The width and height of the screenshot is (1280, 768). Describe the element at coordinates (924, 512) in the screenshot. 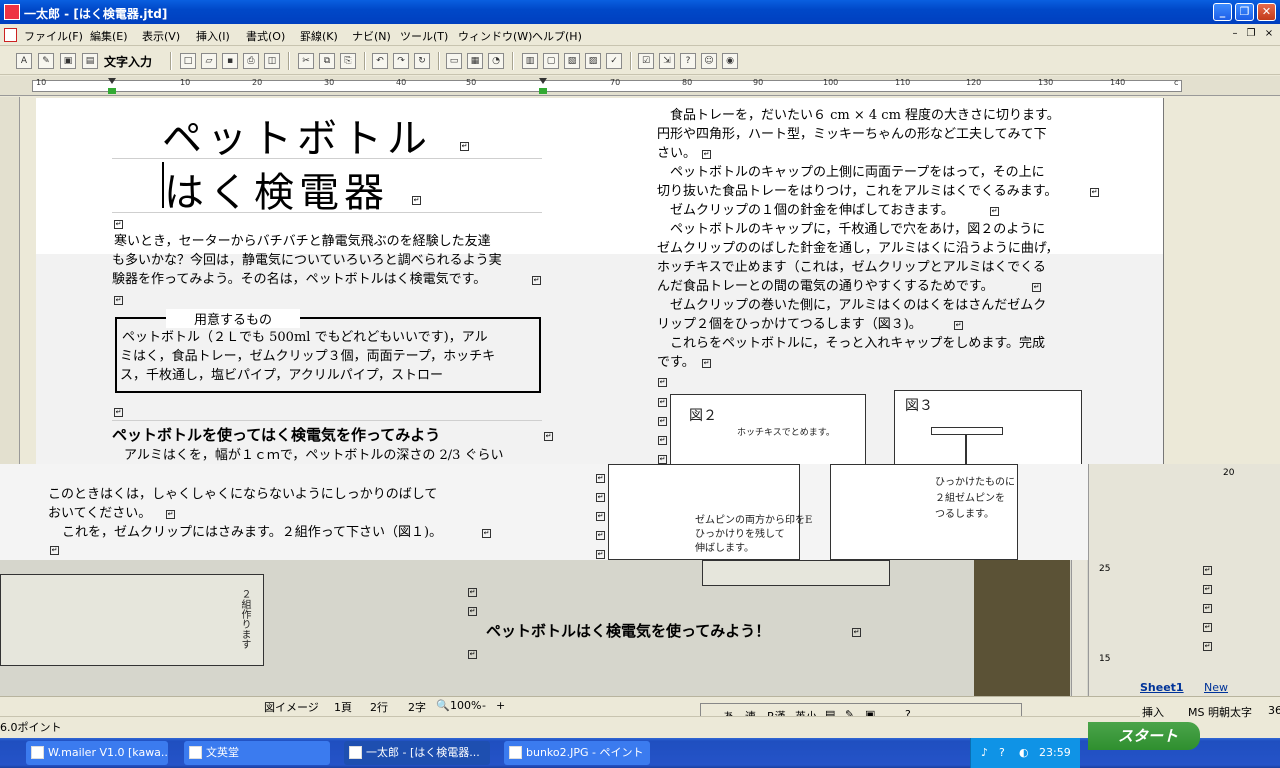

I see `figure-3-lower-sketch: ひっかけたものに ２組ゼムピンを つるします。` at that location.